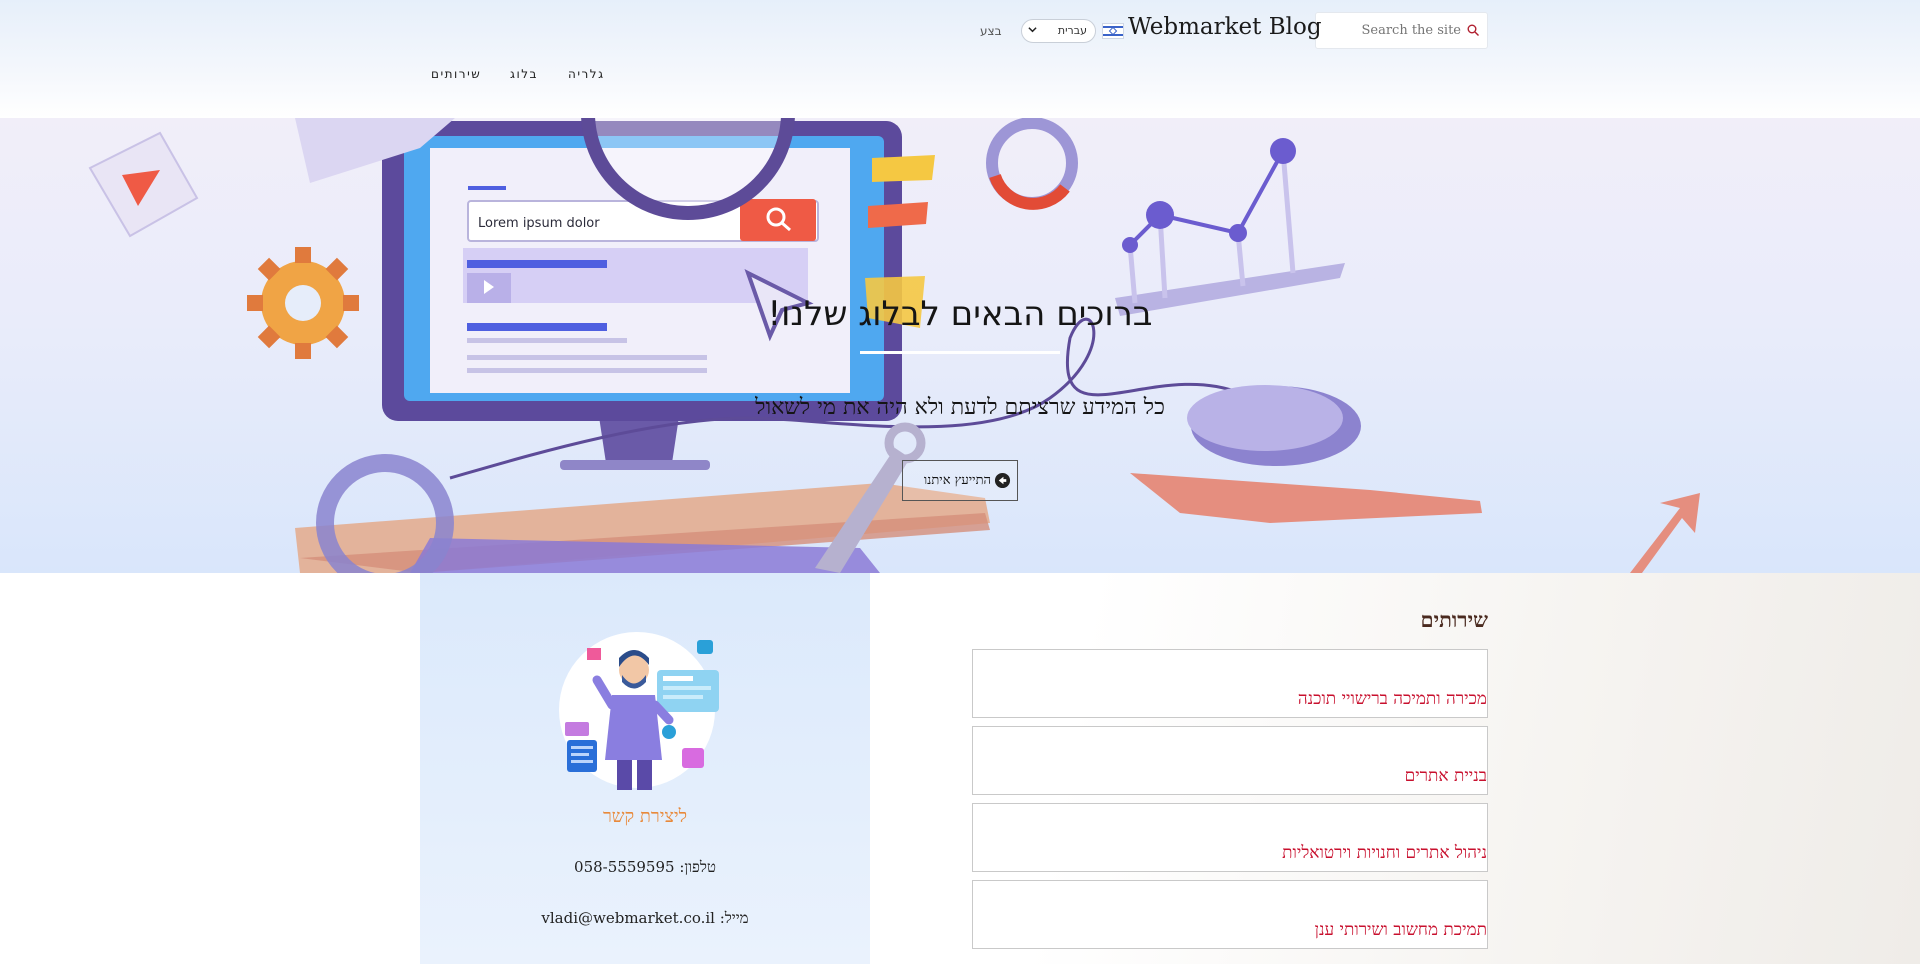  Describe the element at coordinates (645, 867) in the screenshot. I see `contact-phone: טלפון: 058-5559595` at that location.